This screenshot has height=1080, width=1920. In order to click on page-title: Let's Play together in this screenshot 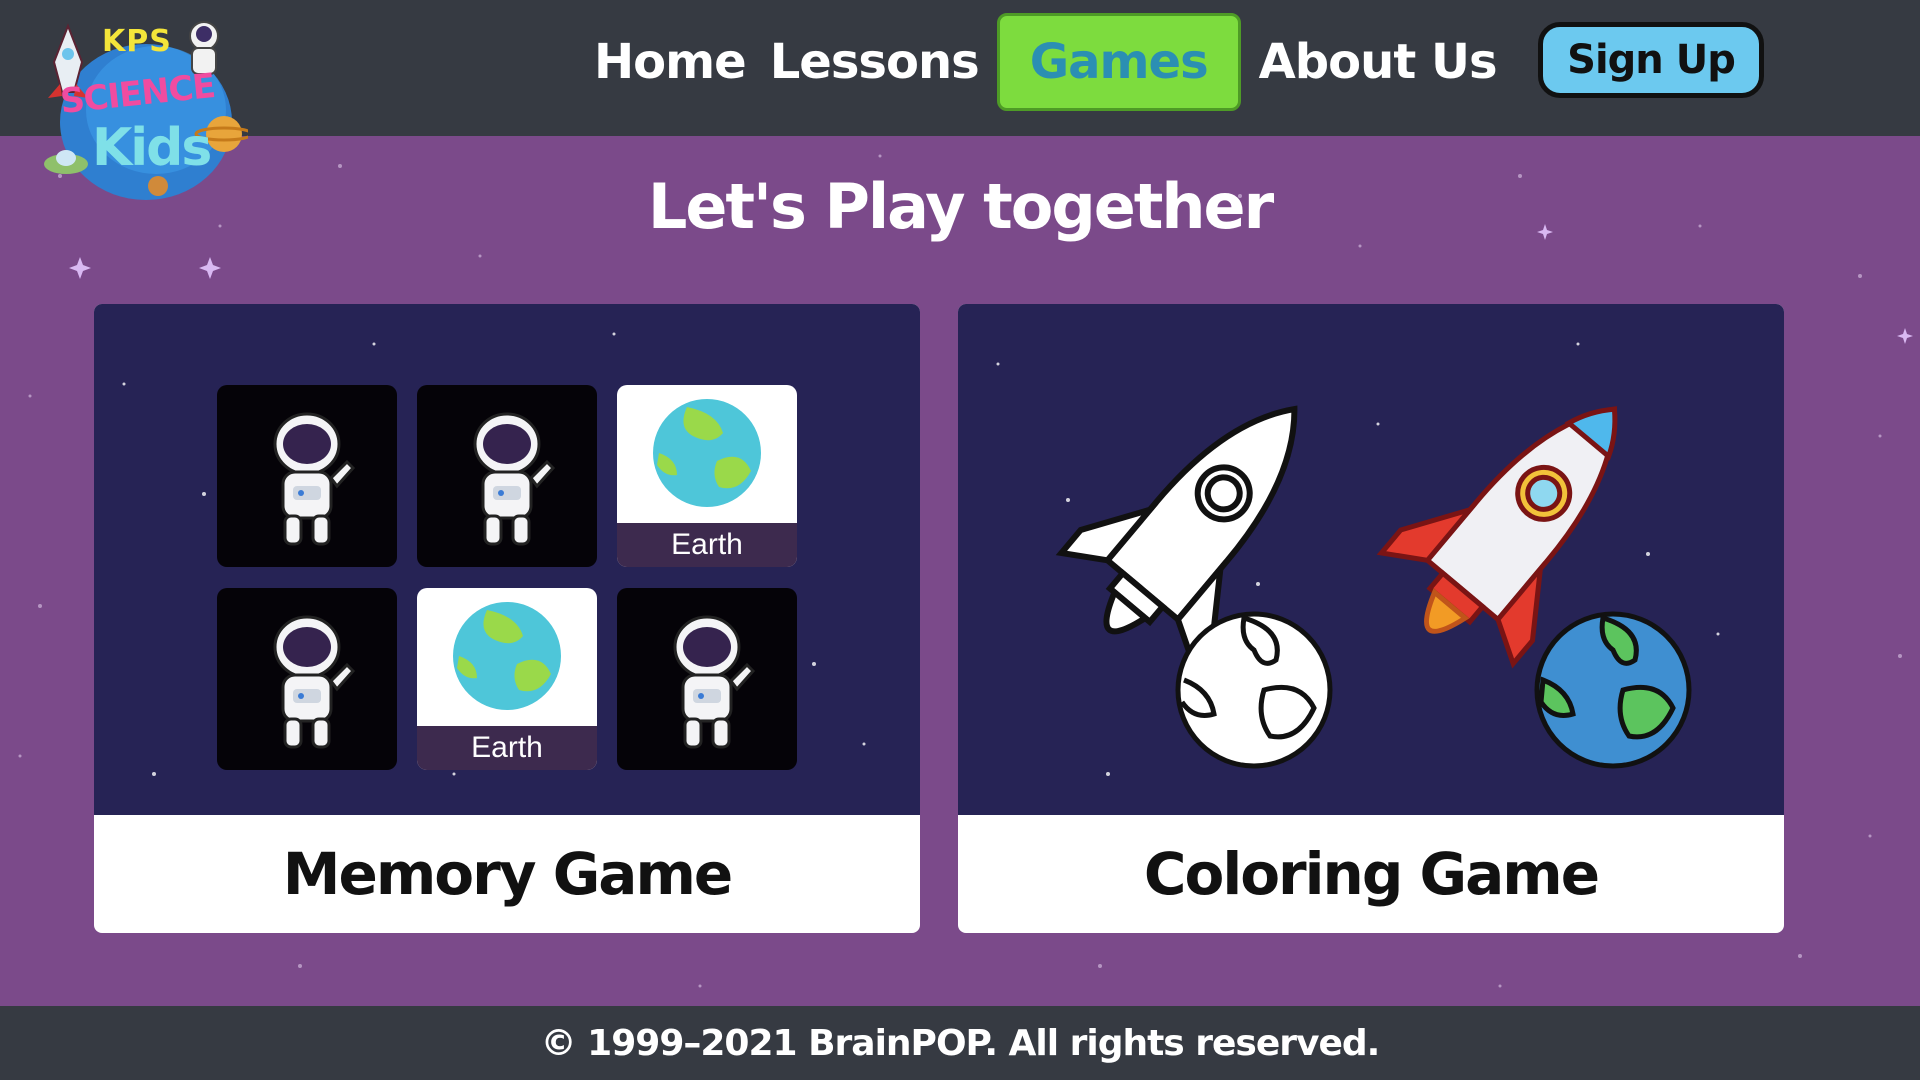, I will do `click(960, 206)`.